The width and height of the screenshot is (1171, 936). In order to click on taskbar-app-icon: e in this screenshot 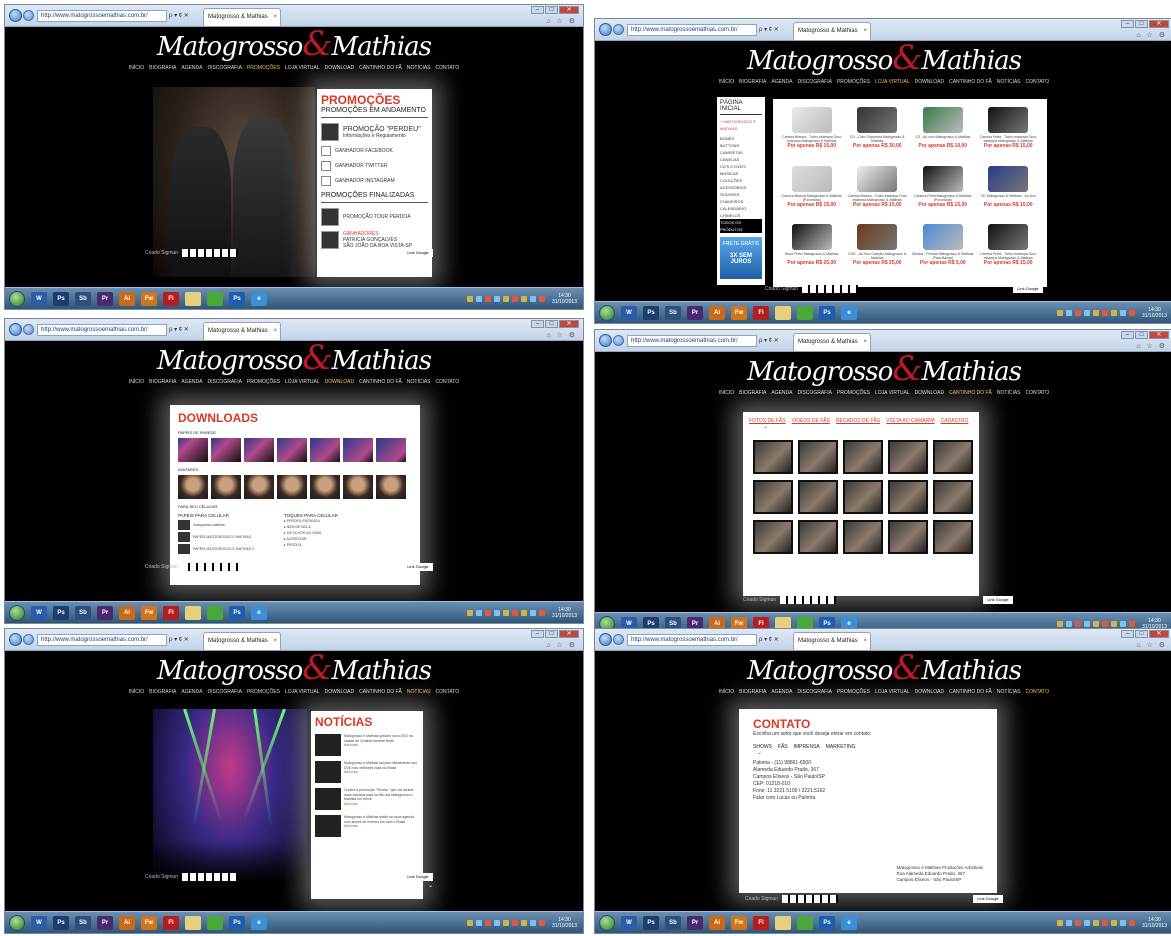, I will do `click(259, 298)`.